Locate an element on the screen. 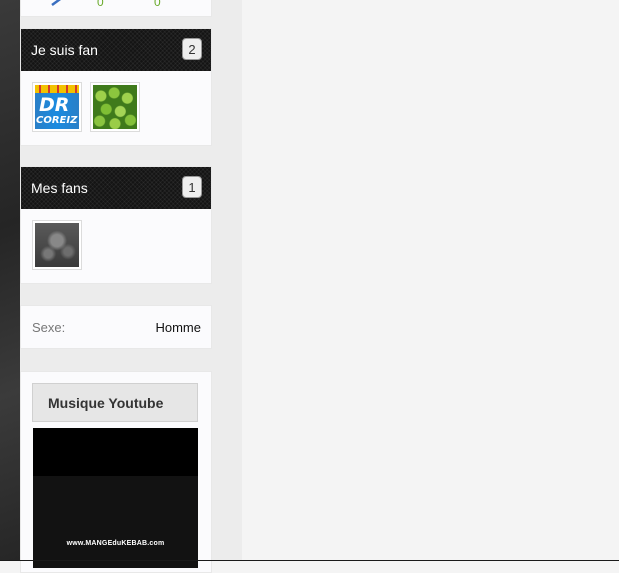  avatar-logo-text: DR is located at coordinates (54, 105).